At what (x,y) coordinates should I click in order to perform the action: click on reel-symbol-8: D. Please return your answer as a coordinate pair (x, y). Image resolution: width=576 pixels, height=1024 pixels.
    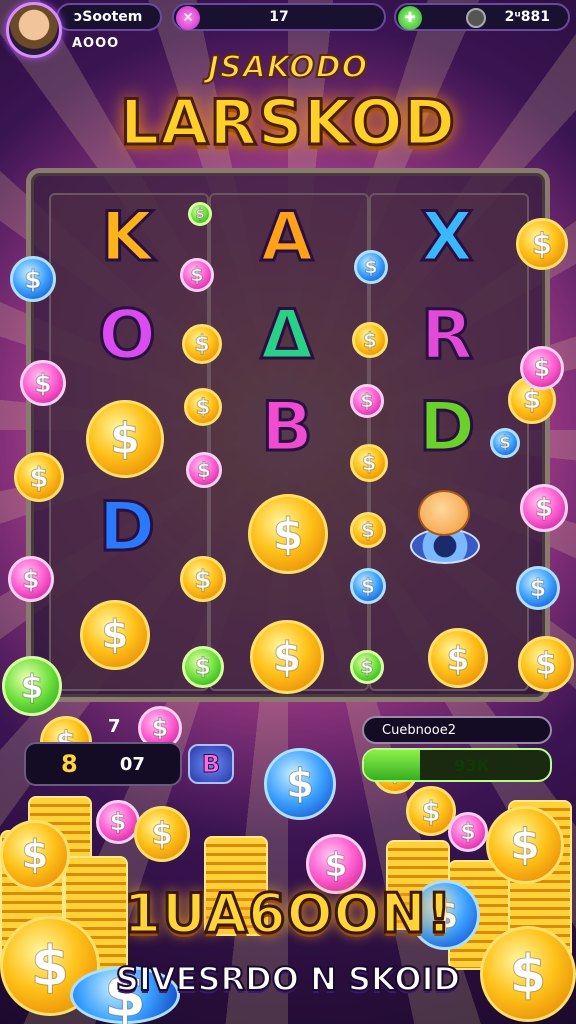
    Looking at the image, I should click on (446, 427).